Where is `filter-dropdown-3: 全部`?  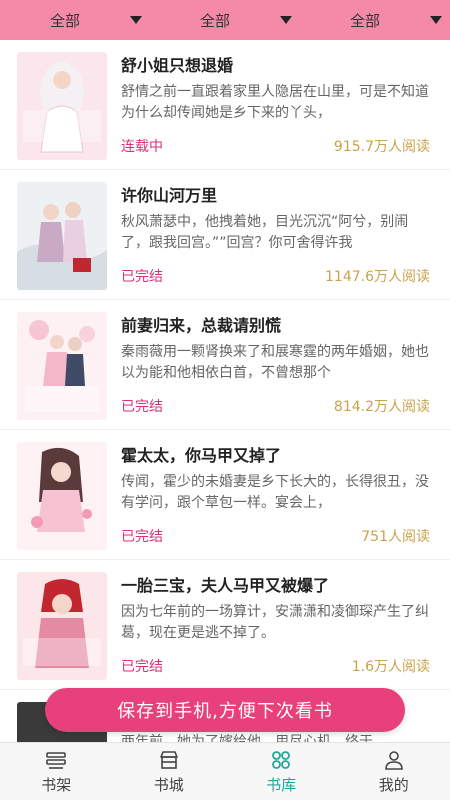 filter-dropdown-3: 全部 is located at coordinates (375, 20).